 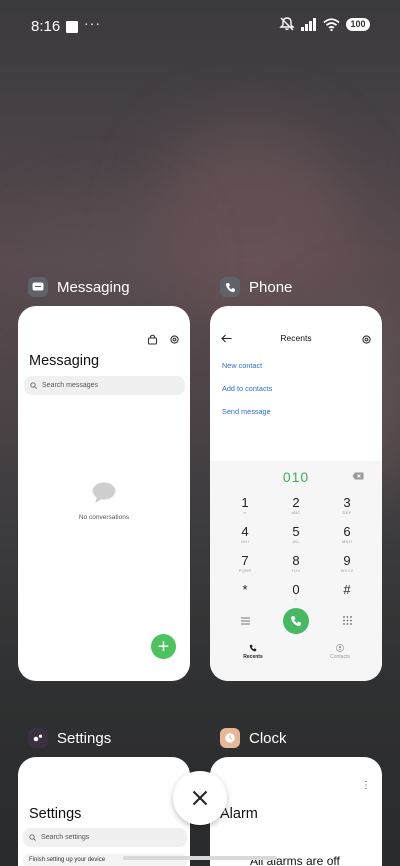 What do you see at coordinates (246, 411) in the screenshot?
I see `send-message-link: Send message` at bounding box center [246, 411].